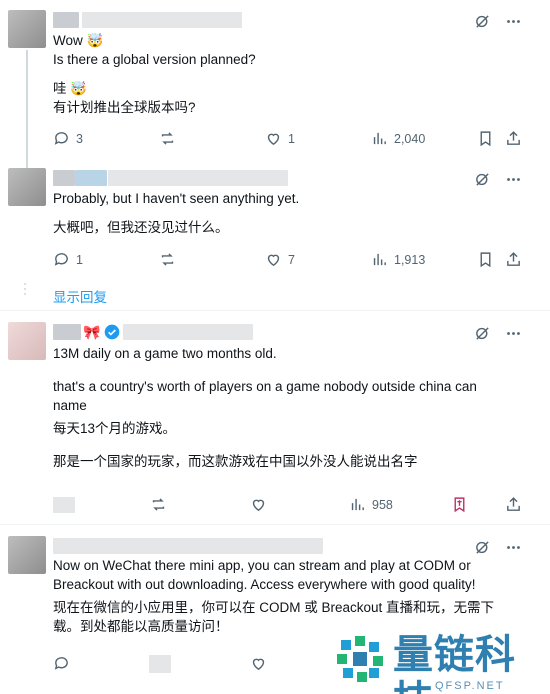 The height and width of the screenshot is (694, 550). I want to click on like-count: 1, so click(291, 138).